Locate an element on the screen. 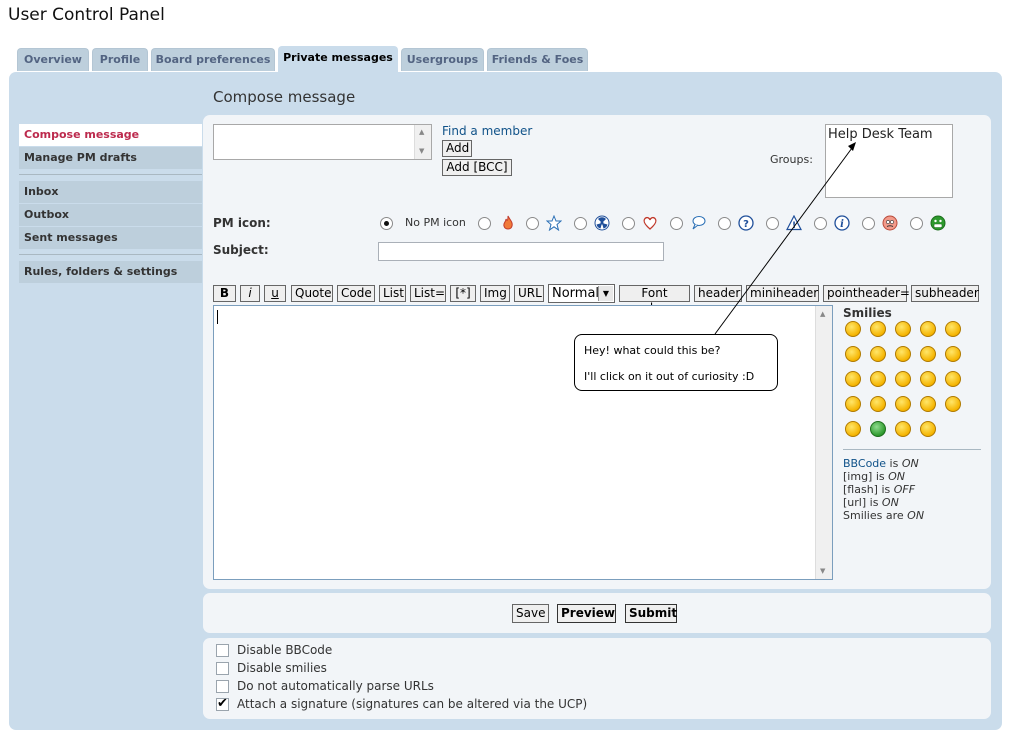 The height and width of the screenshot is (741, 1012). font-colour-button: Font colour is located at coordinates (654, 300).